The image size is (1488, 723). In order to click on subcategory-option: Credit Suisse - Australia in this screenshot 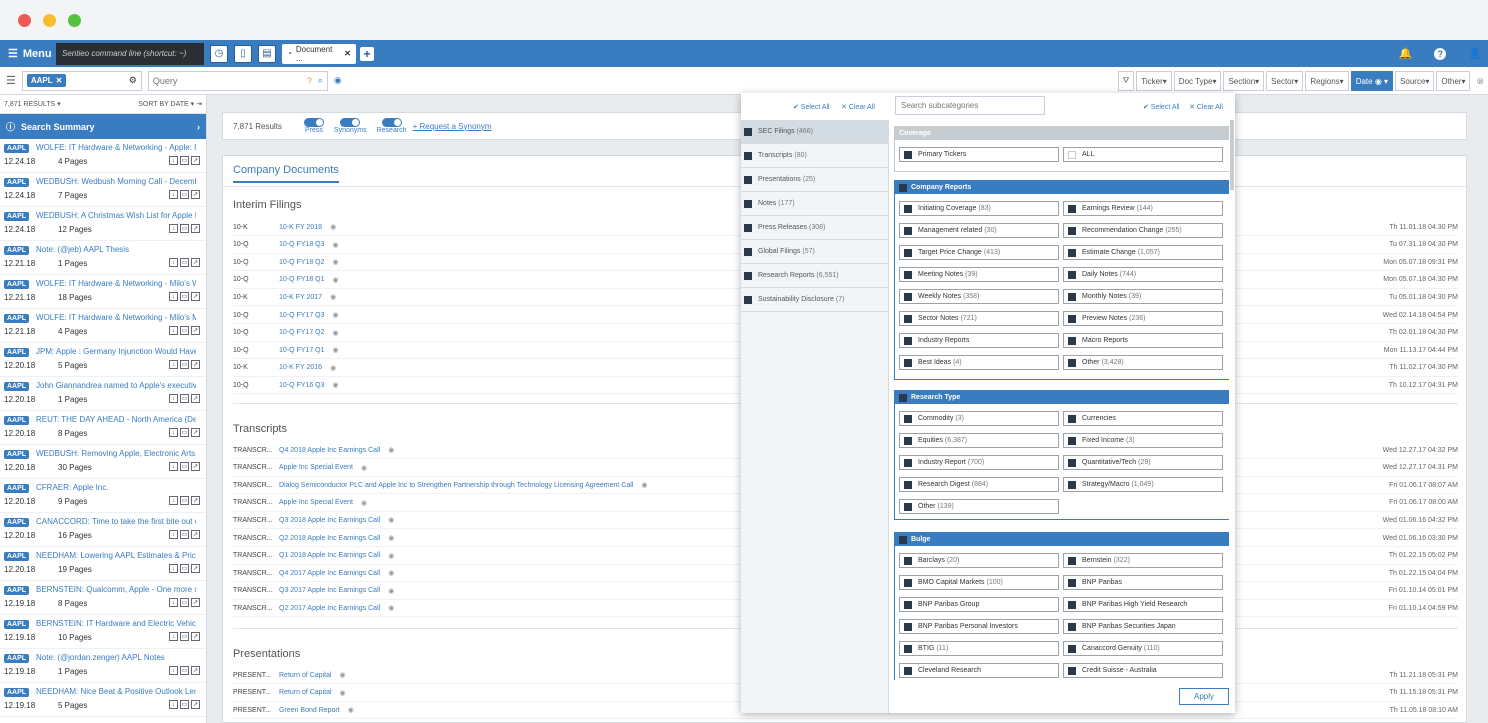, I will do `click(1143, 670)`.